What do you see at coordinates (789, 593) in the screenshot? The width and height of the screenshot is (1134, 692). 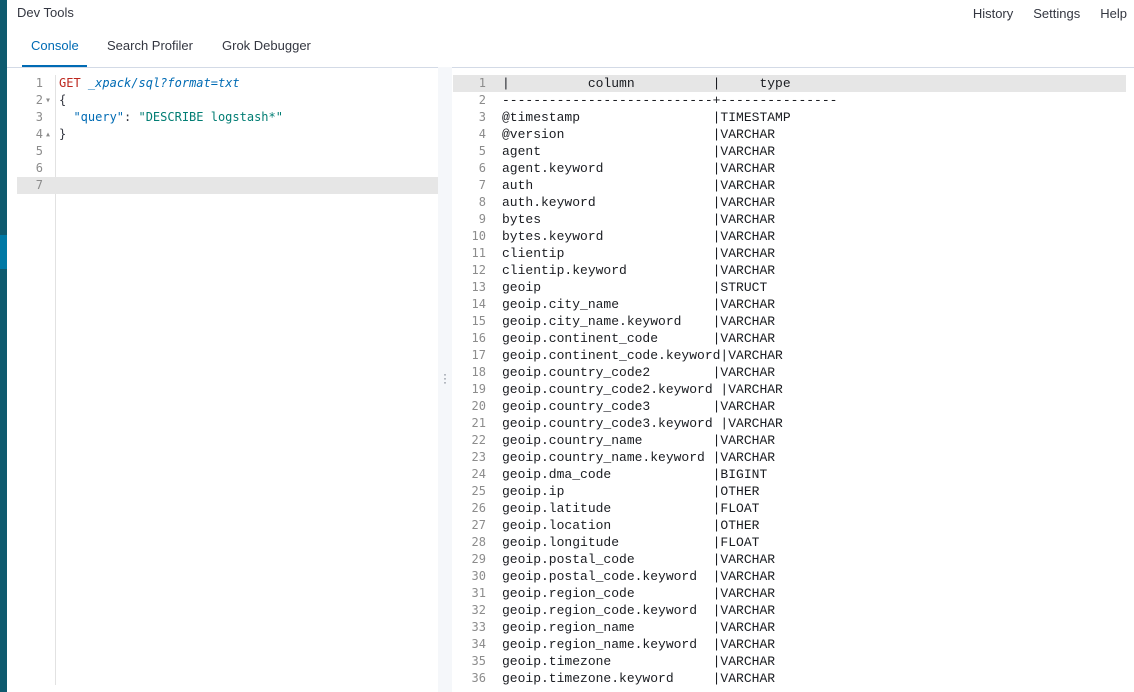 I see `output-line: 31 geoip.region_code |VARCHAR` at bounding box center [789, 593].